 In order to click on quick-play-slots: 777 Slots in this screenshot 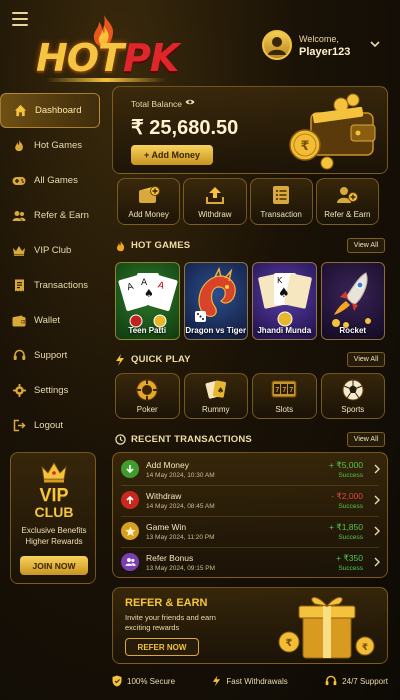, I will do `click(284, 396)`.